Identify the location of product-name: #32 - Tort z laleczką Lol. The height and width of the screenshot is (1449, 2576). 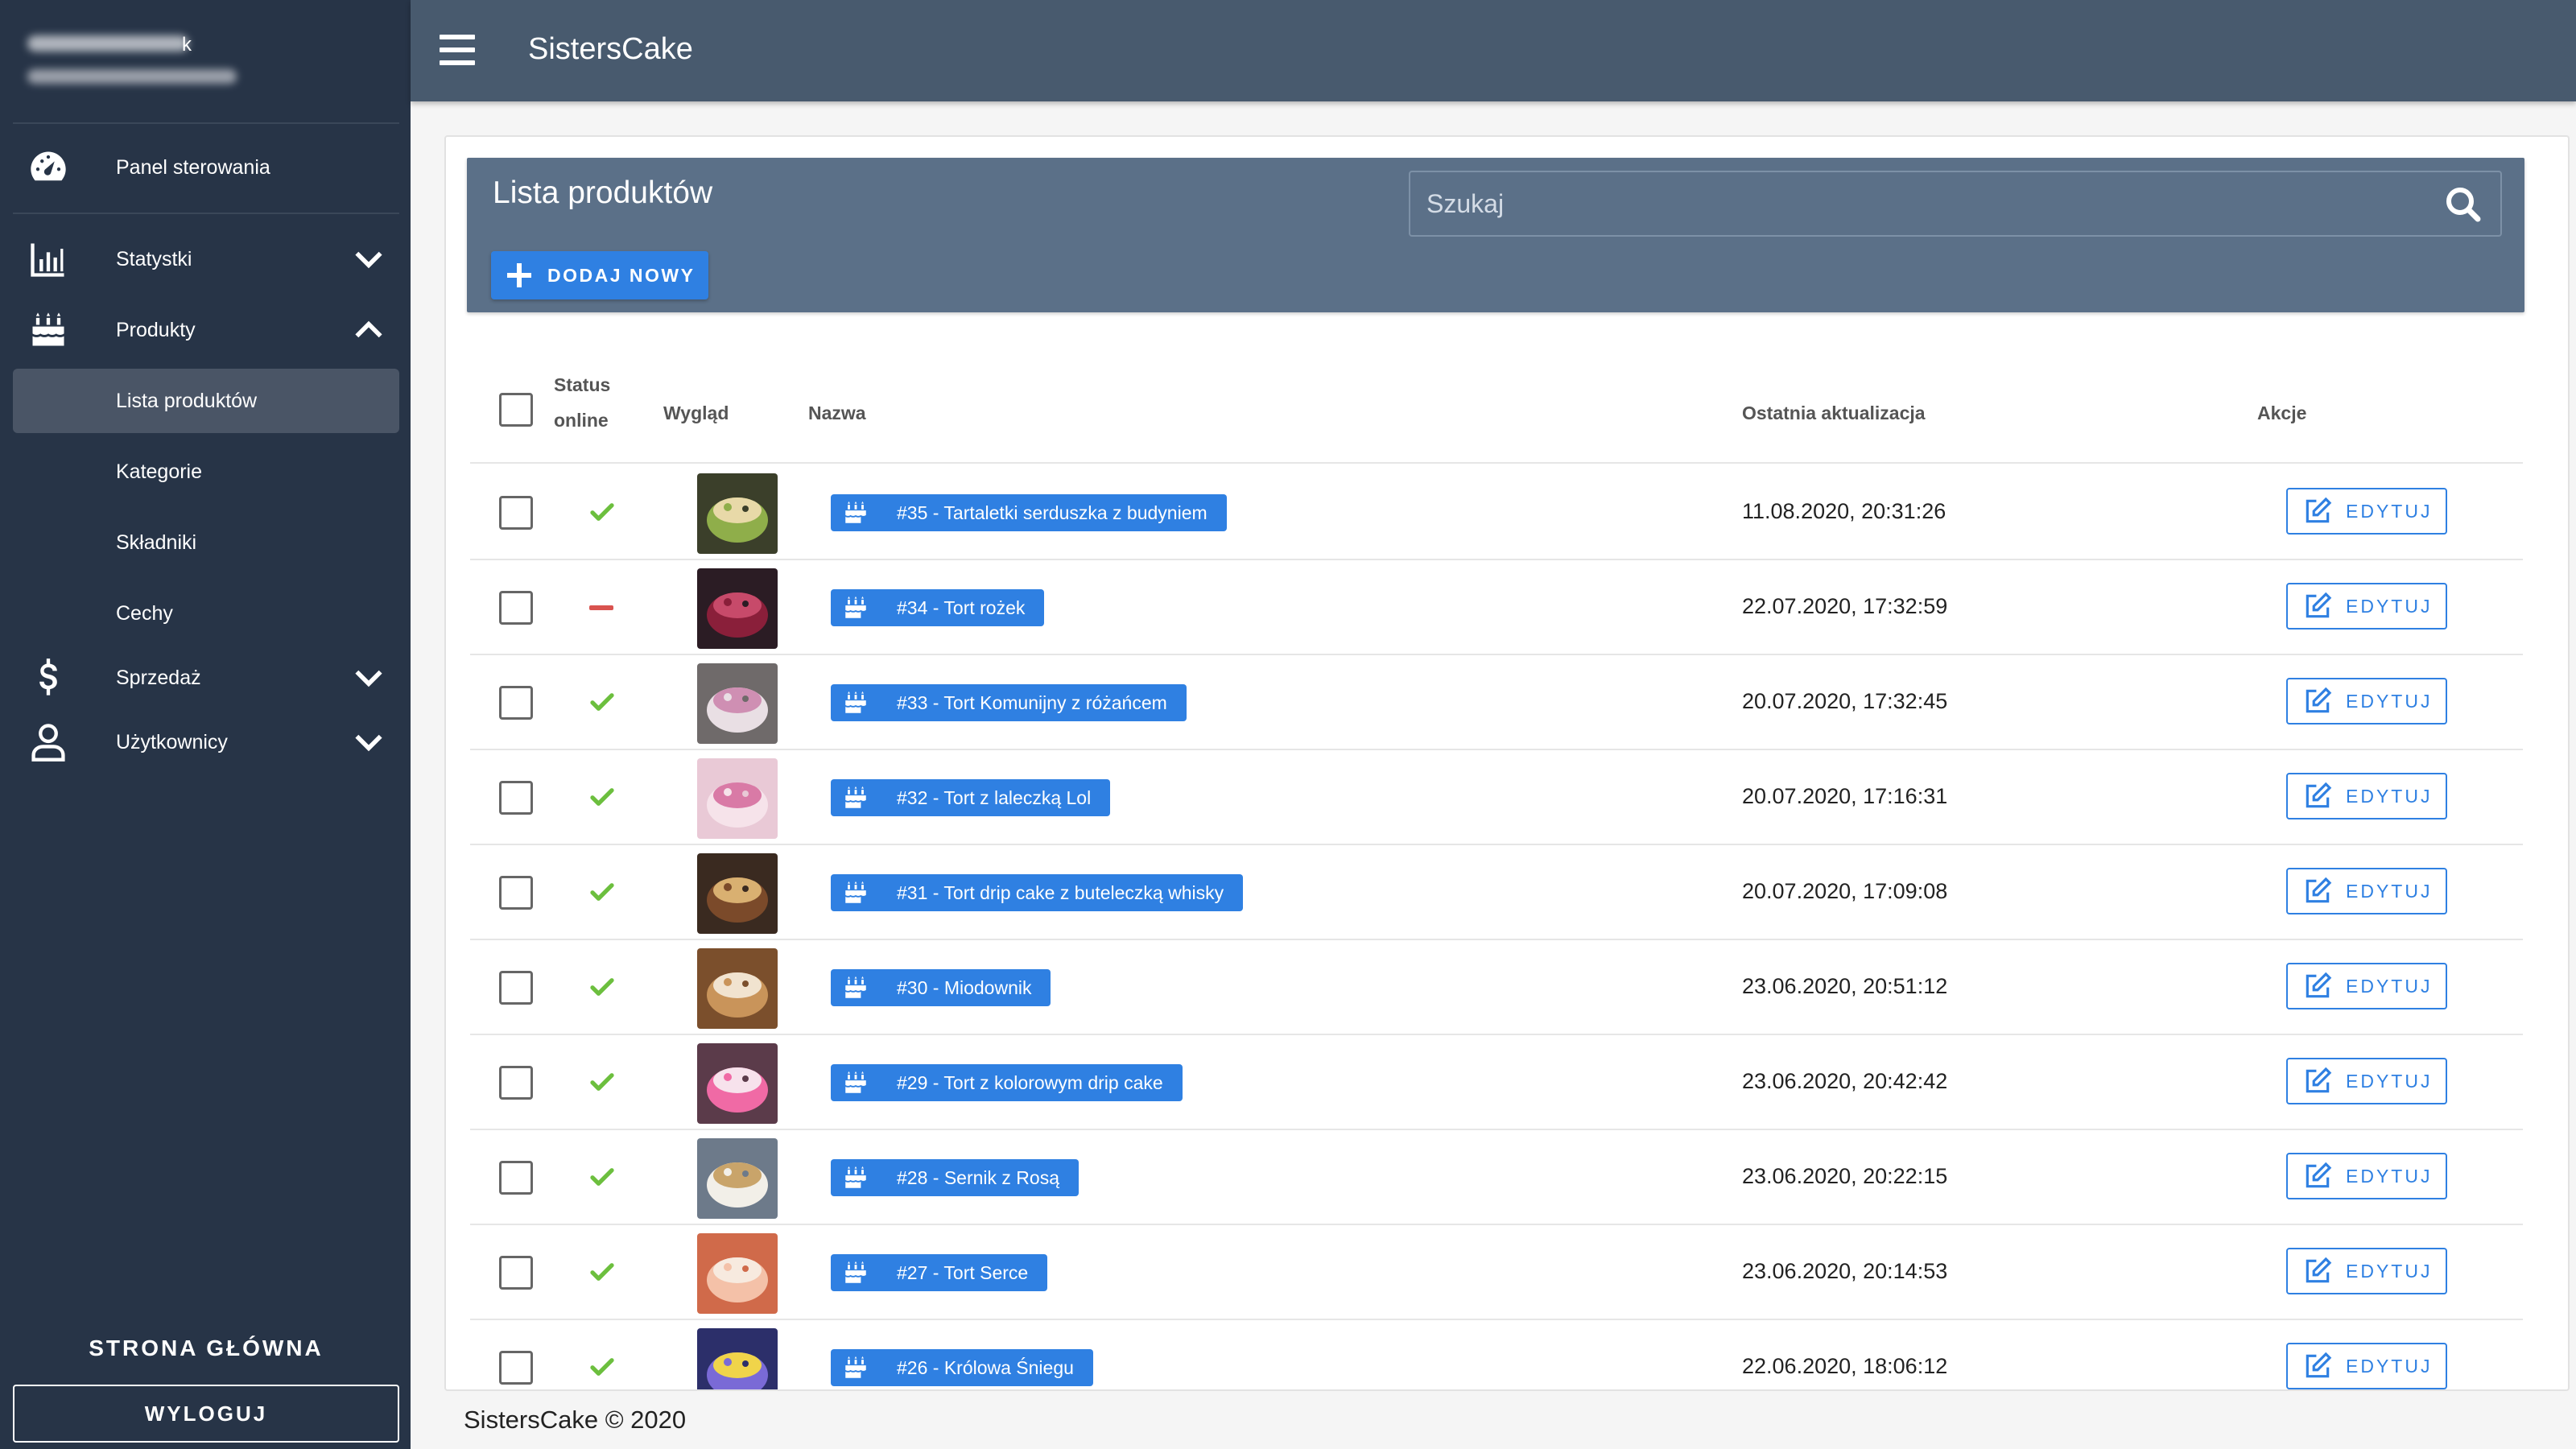
(994, 797).